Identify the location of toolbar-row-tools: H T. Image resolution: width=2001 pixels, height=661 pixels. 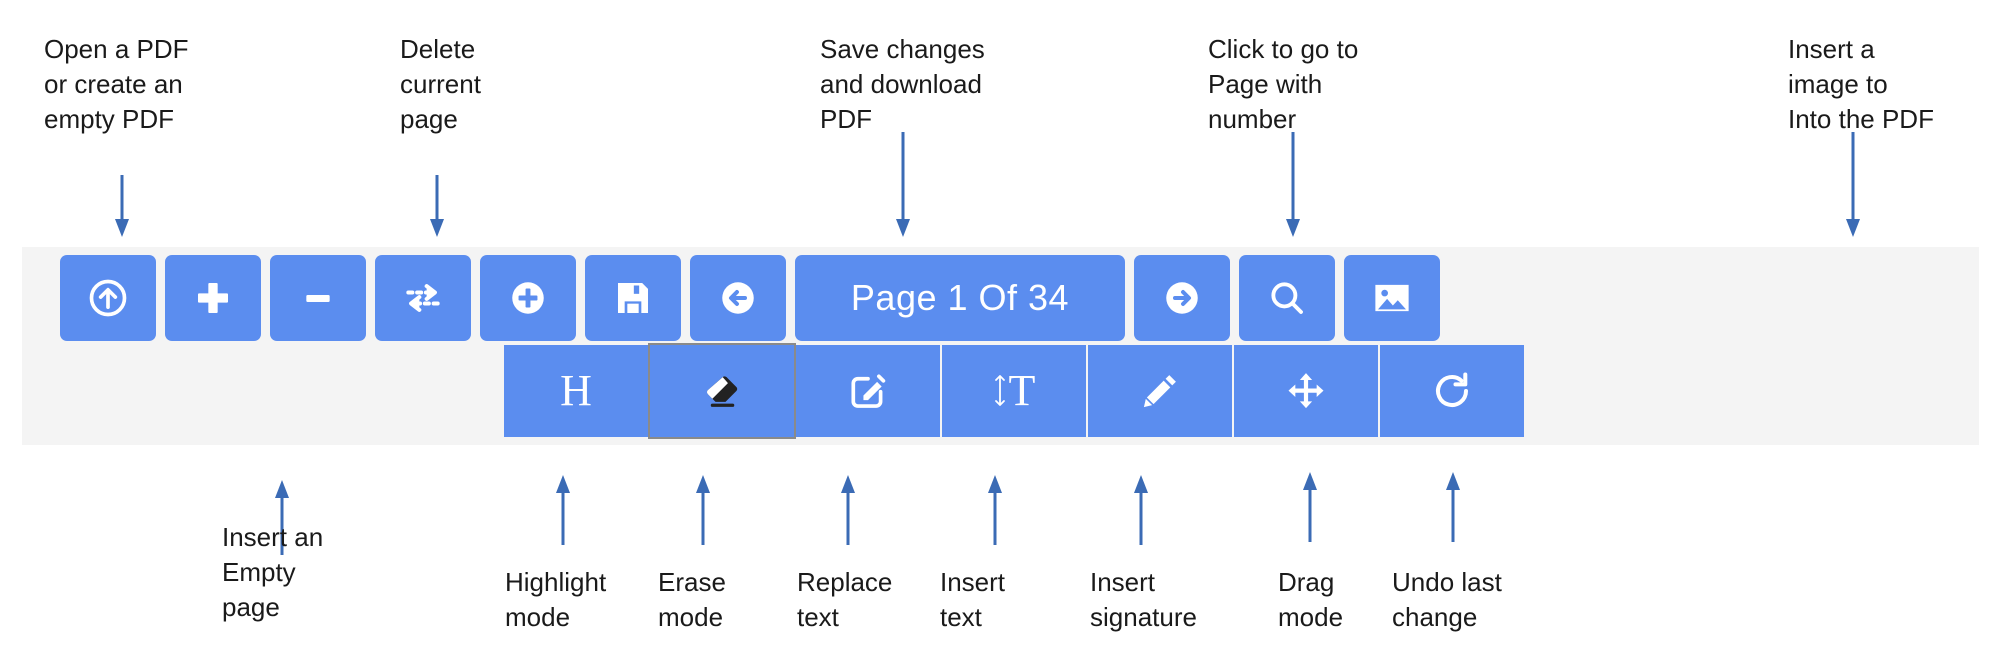
(1241, 393).